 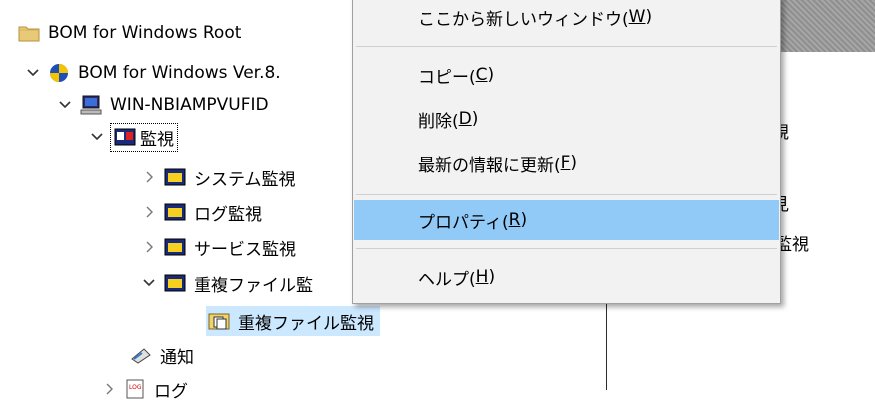 I want to click on menu-item-accelerator: H, so click(x=482, y=277).